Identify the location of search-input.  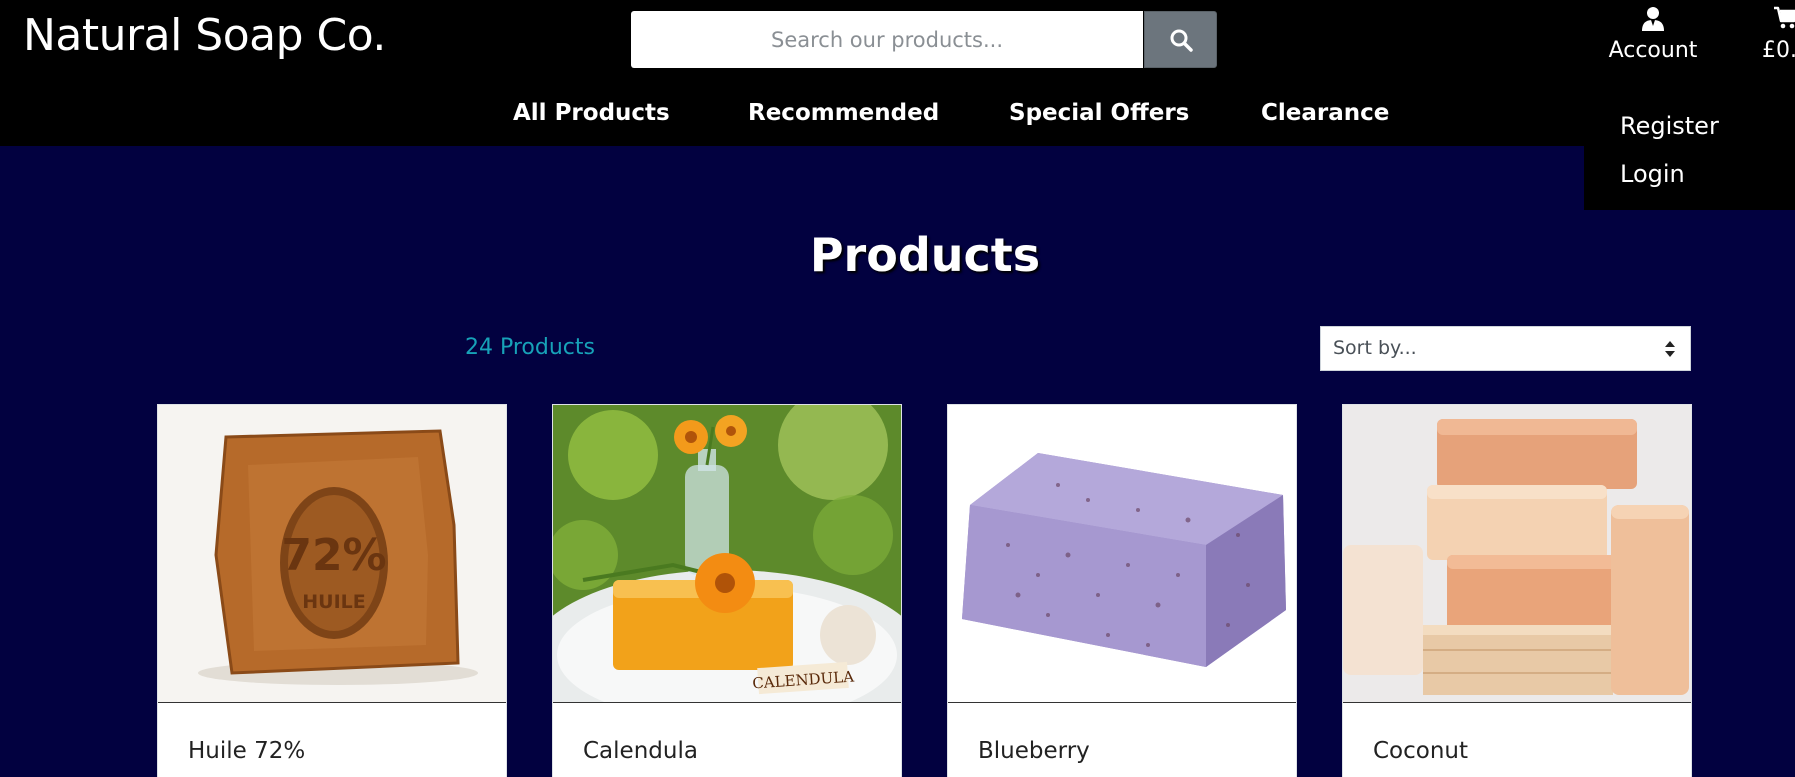
(887, 39).